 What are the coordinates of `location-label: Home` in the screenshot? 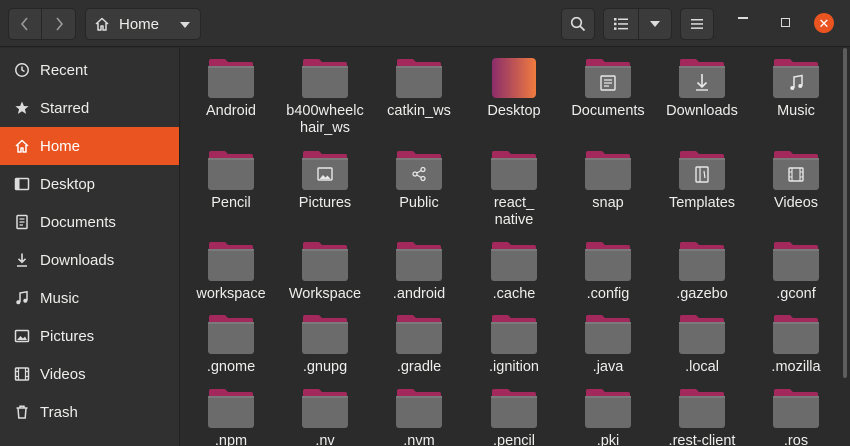 It's located at (139, 24).